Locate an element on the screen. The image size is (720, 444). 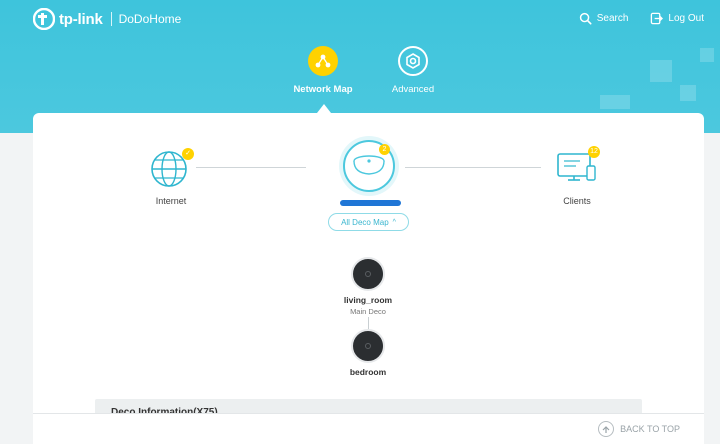
clients-node: 12 Clients is located at coordinates (577, 176).